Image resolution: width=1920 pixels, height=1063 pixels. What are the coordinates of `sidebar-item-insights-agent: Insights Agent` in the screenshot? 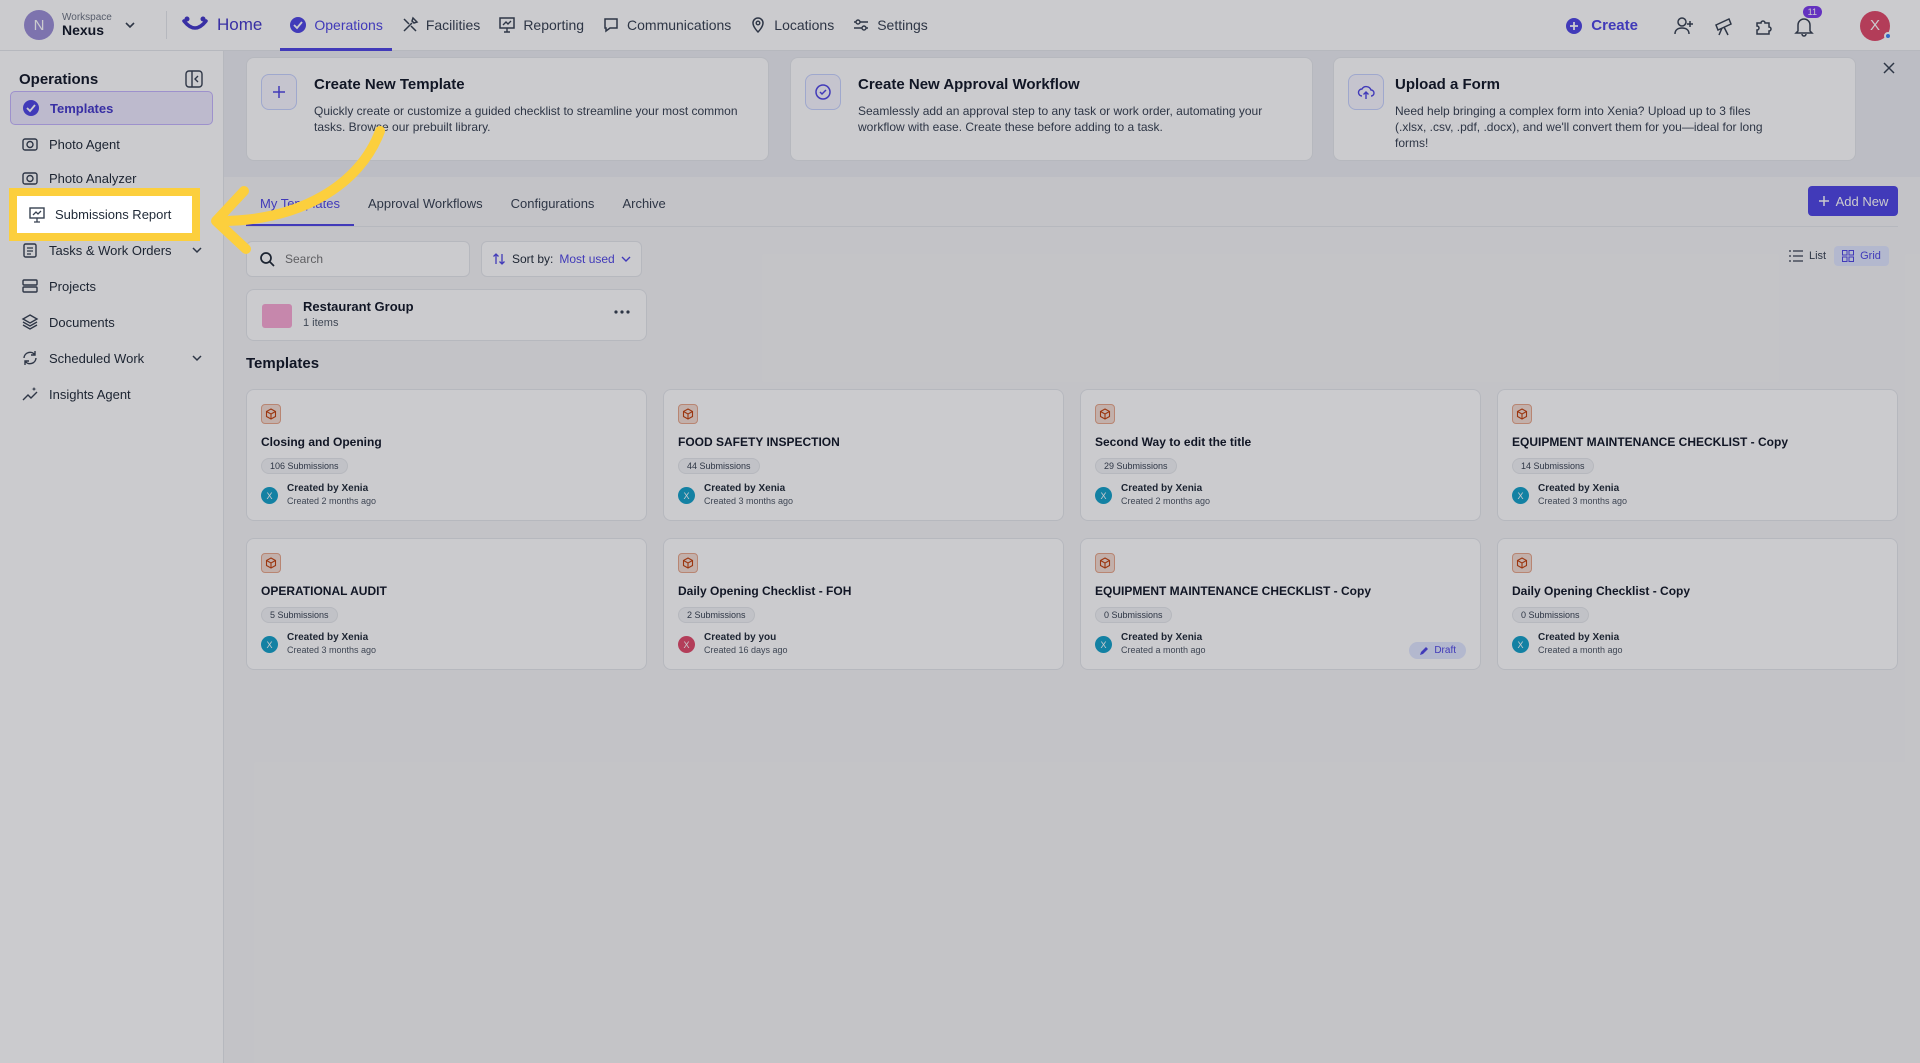 It's located at (111, 394).